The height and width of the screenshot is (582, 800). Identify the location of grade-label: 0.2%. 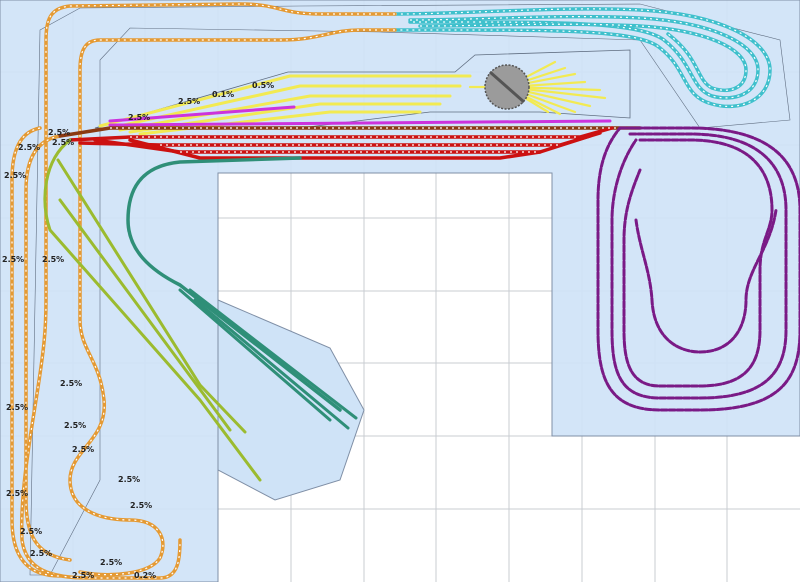
(145, 575).